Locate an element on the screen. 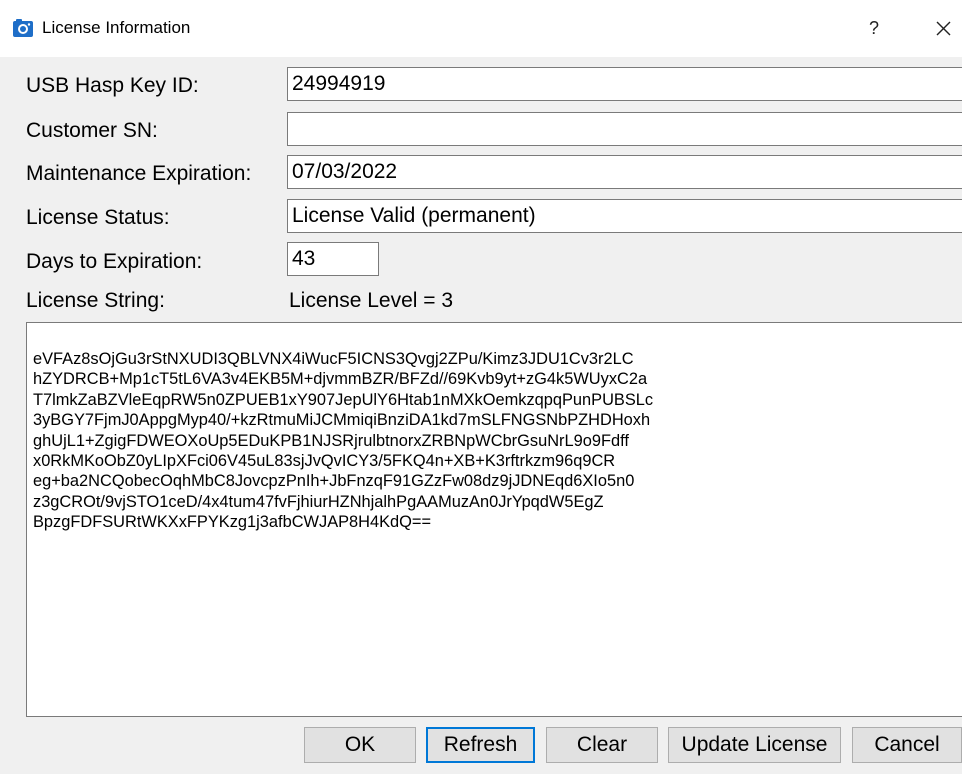 The image size is (962, 774). clear-button: Clear is located at coordinates (602, 745).